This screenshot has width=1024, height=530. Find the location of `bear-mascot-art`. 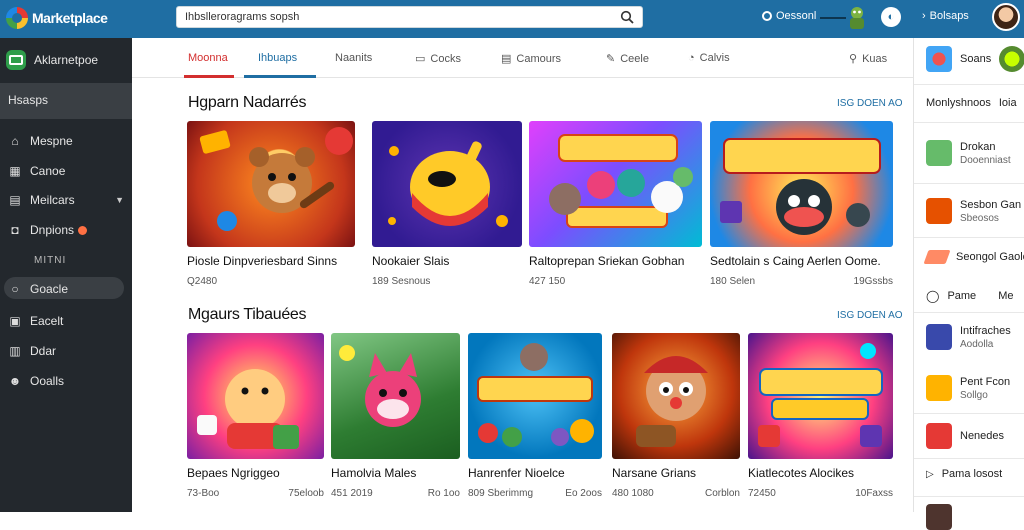

bear-mascot-art is located at coordinates (276, 179).